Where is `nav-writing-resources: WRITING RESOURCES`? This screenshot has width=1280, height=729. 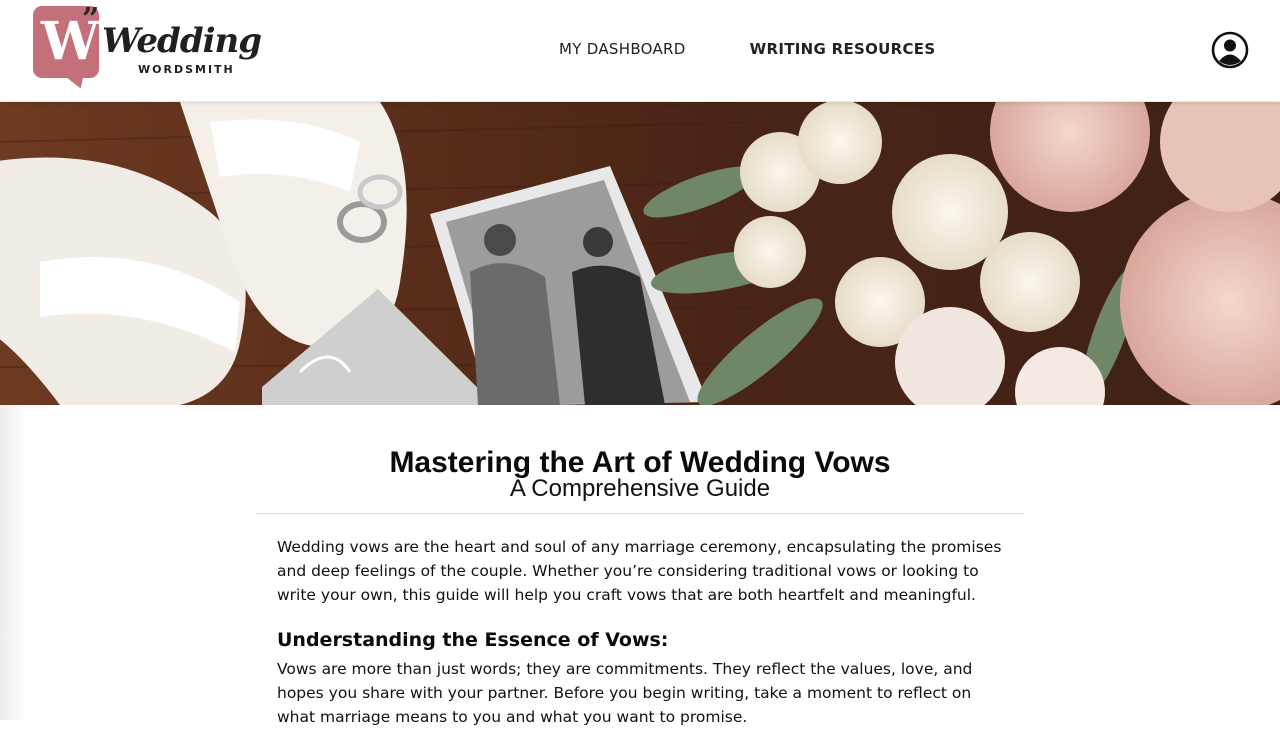
nav-writing-resources: WRITING RESOURCES is located at coordinates (843, 50).